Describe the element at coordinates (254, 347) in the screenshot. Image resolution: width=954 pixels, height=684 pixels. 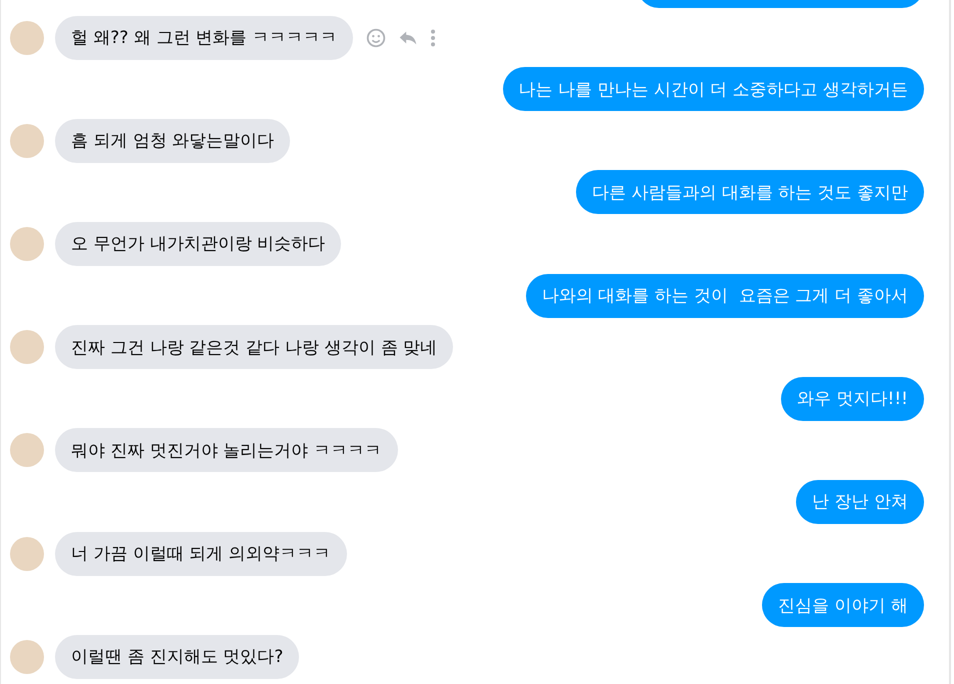
I see `received-message: 진짜 그건 나랑 같은것 같다 나랑 생각이 좀 맞네` at that location.